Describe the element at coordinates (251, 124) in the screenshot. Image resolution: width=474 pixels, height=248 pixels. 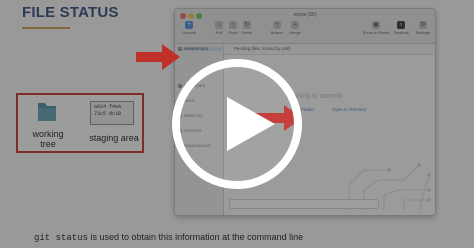
I see `play-icon` at that location.